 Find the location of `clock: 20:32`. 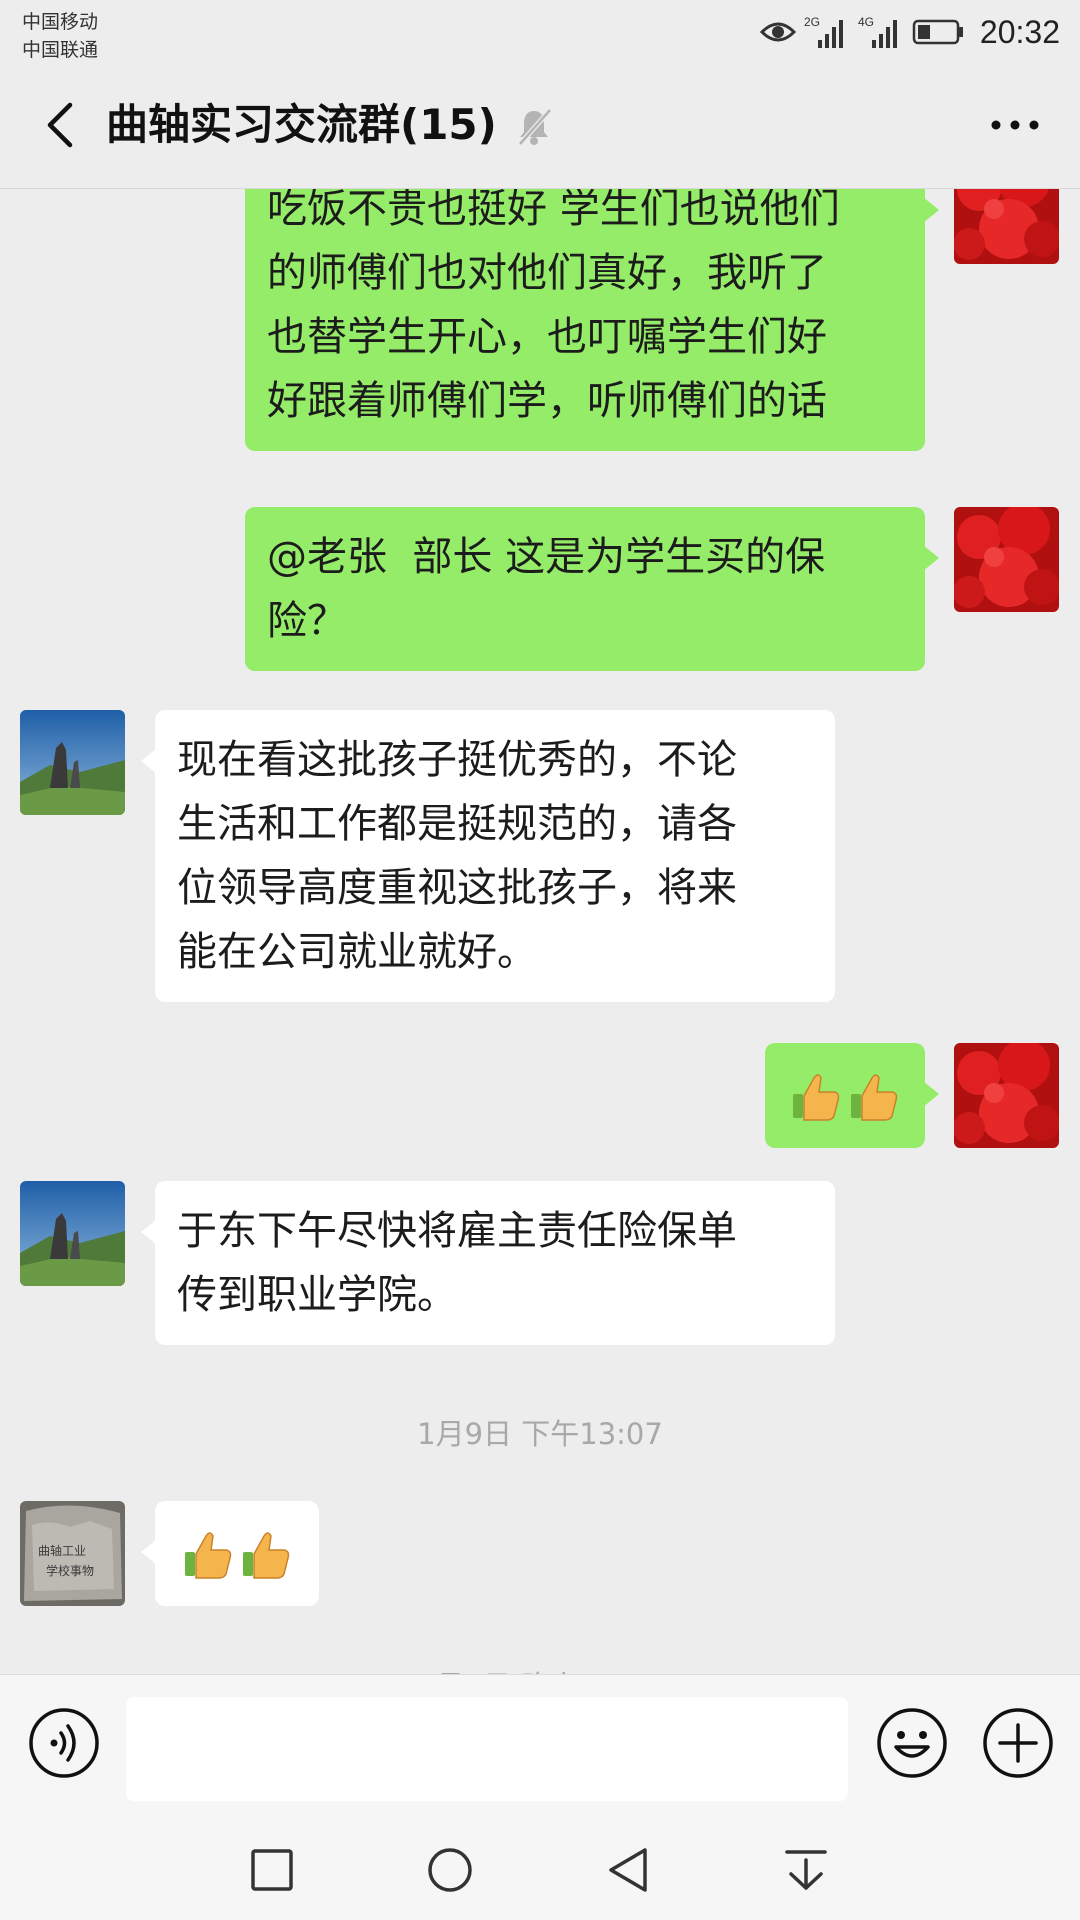

clock: 20:32 is located at coordinates (1019, 31).